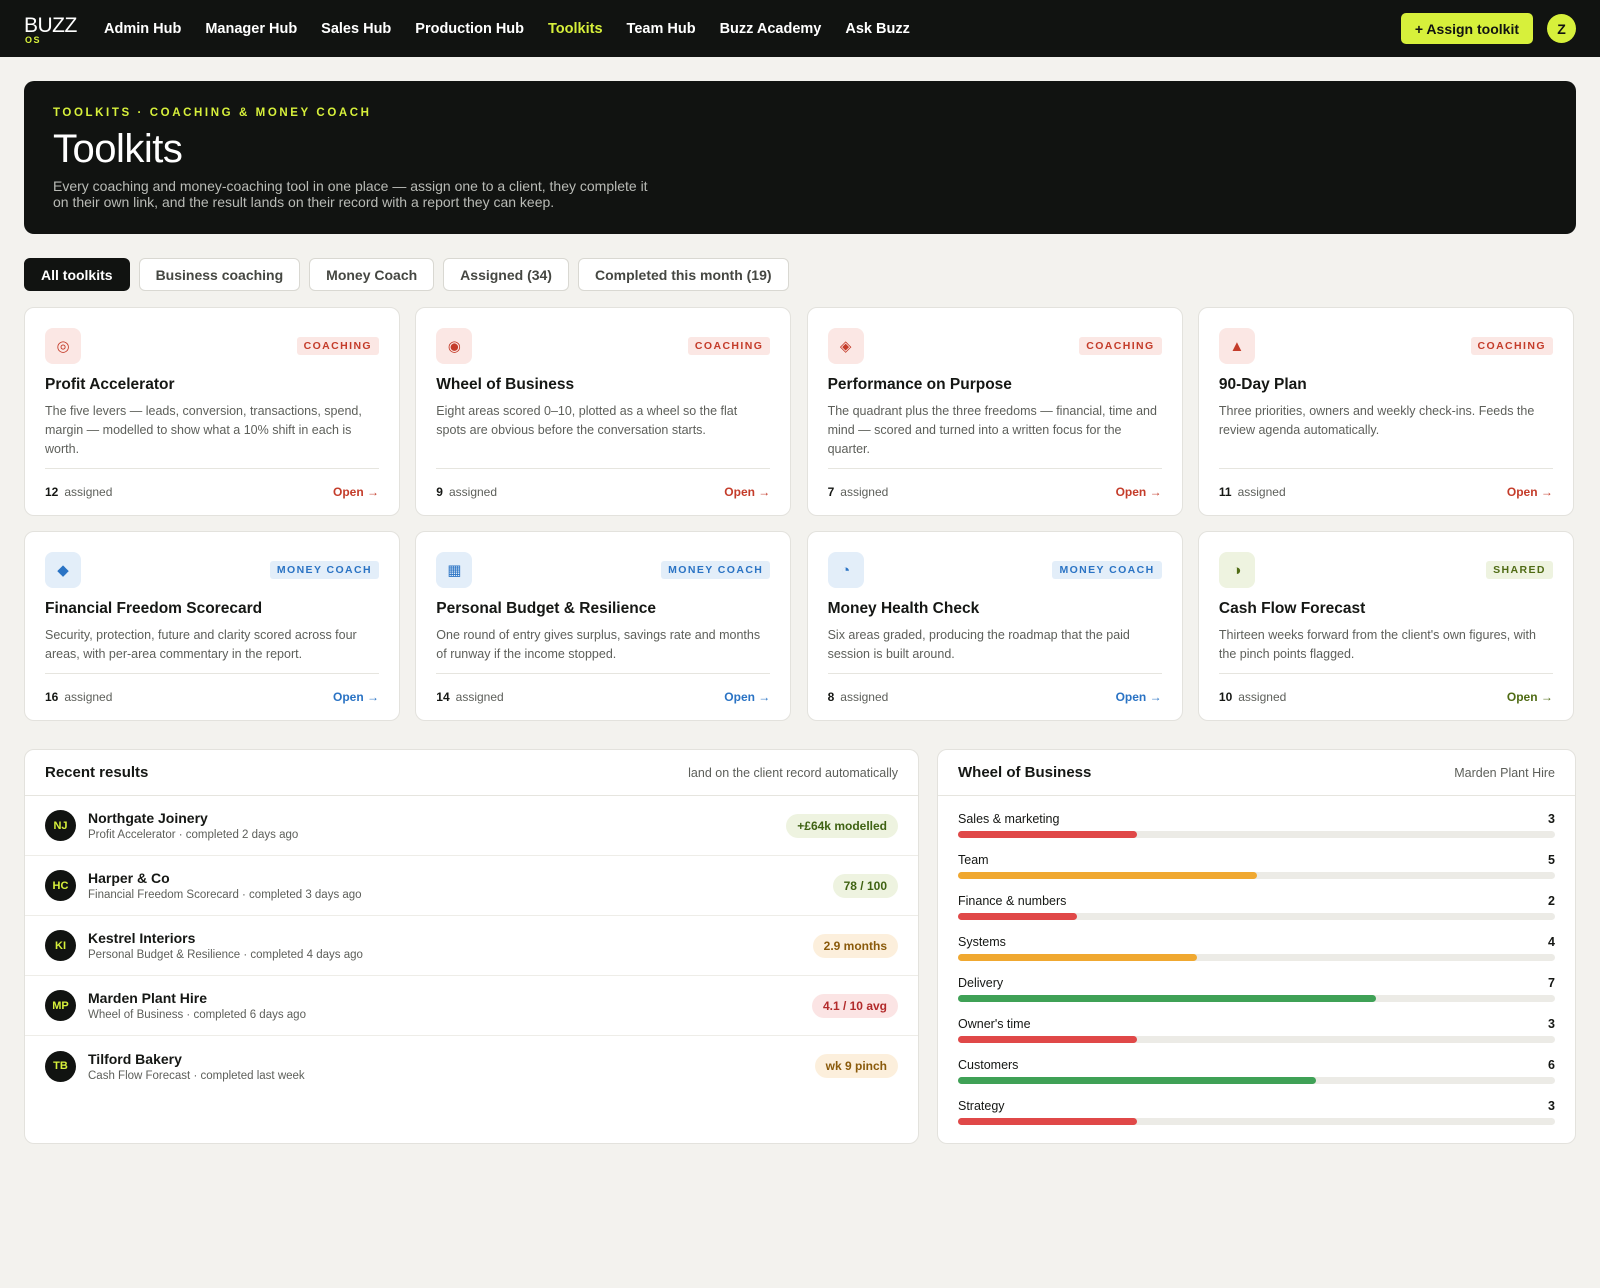  I want to click on wheel-area-row: Sales & marketing 3, so click(1256, 832).